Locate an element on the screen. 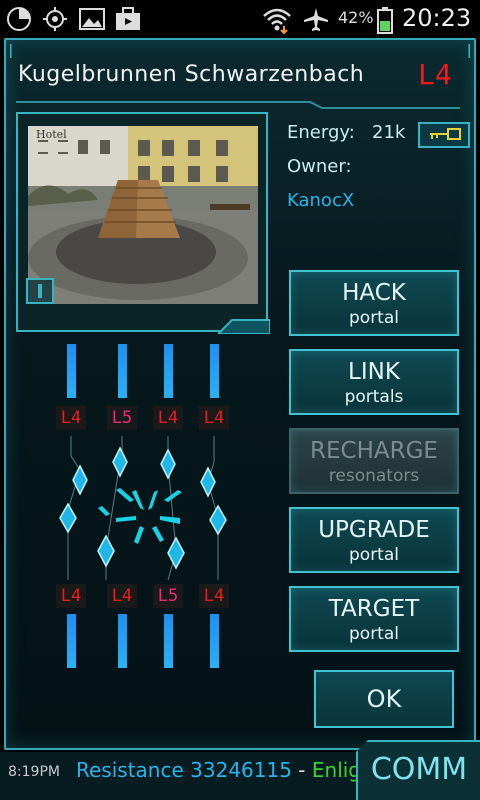  recharge-button-title: RECHARGE is located at coordinates (374, 451).